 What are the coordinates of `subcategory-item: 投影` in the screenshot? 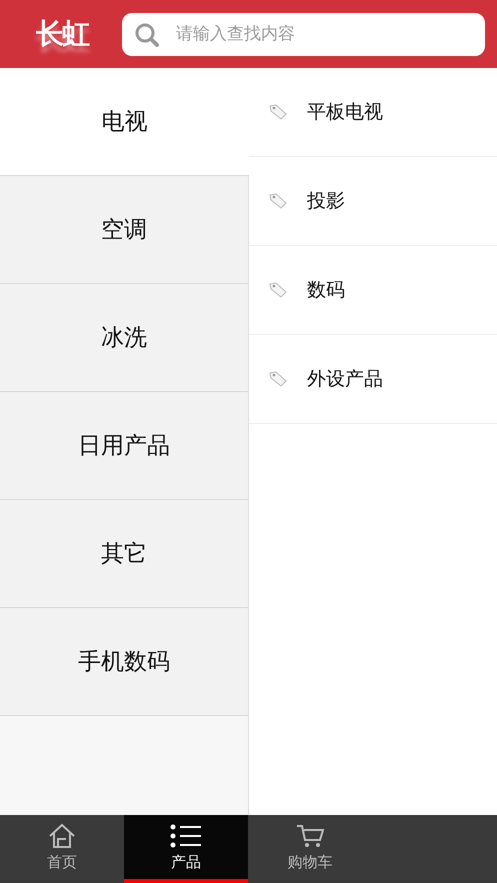 It's located at (326, 201).